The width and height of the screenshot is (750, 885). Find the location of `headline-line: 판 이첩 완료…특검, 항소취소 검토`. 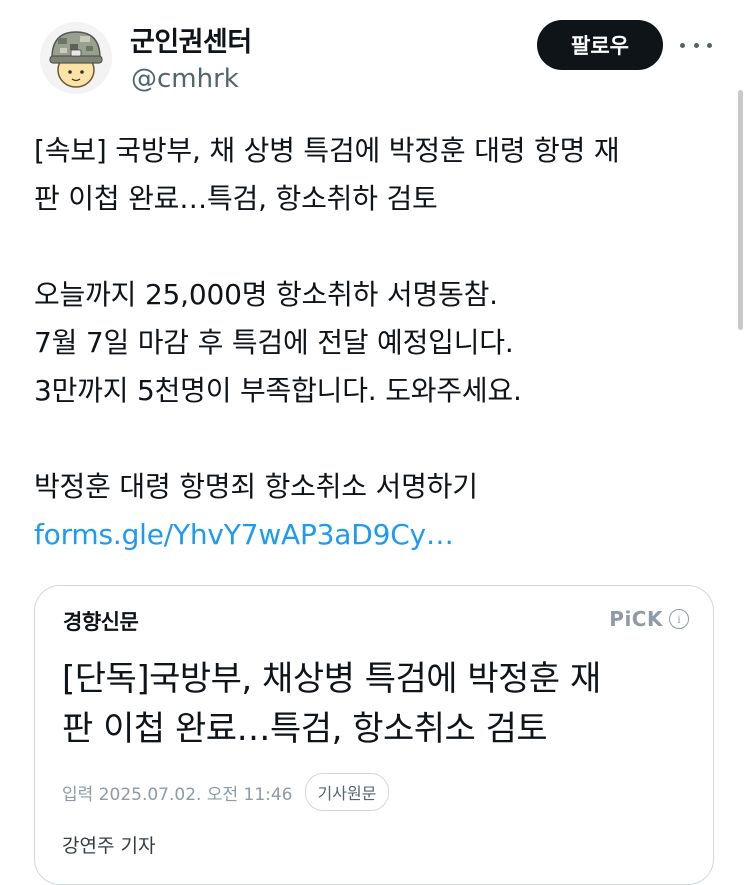

headline-line: 판 이첩 완료…특검, 항소취소 검토 is located at coordinates (305, 729).